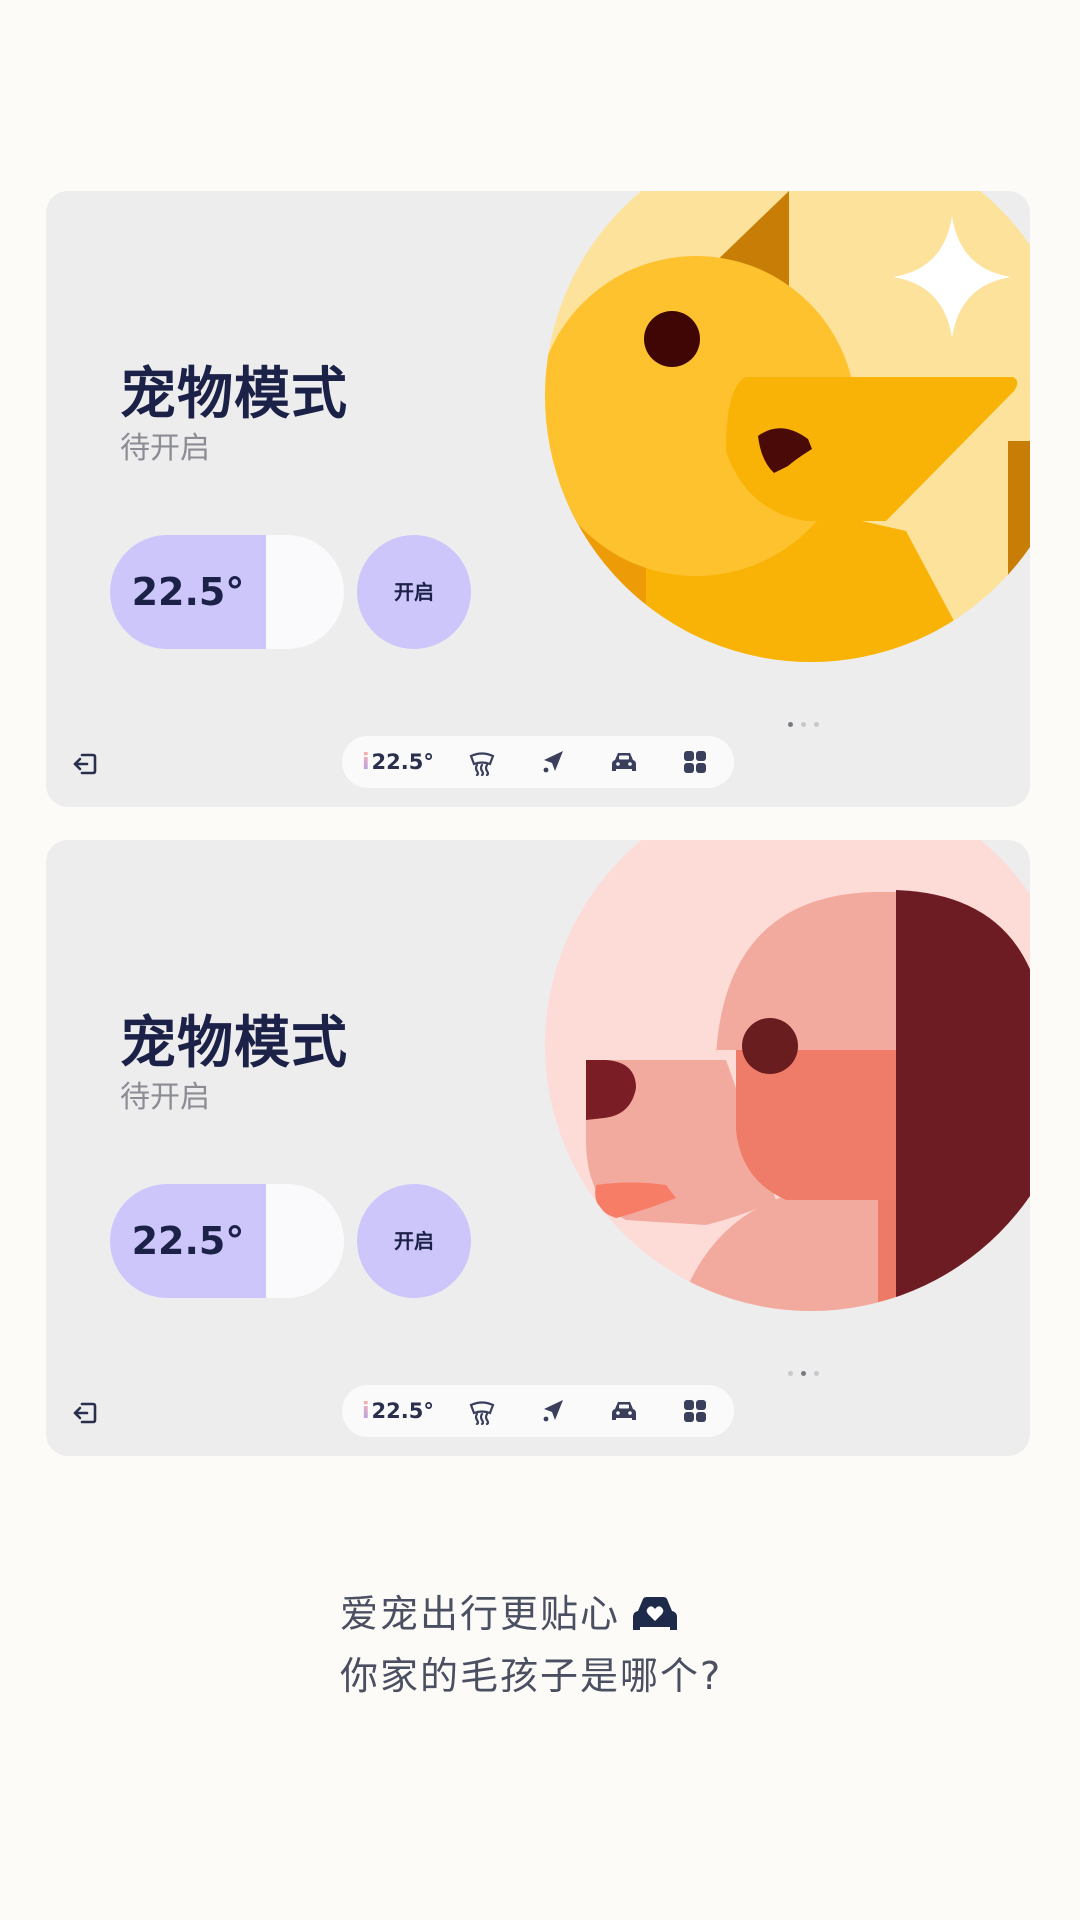 This screenshot has width=1080, height=1920. Describe the element at coordinates (531, 1676) in the screenshot. I see `tagline-text-2: 你家的毛孩子是哪个?` at that location.